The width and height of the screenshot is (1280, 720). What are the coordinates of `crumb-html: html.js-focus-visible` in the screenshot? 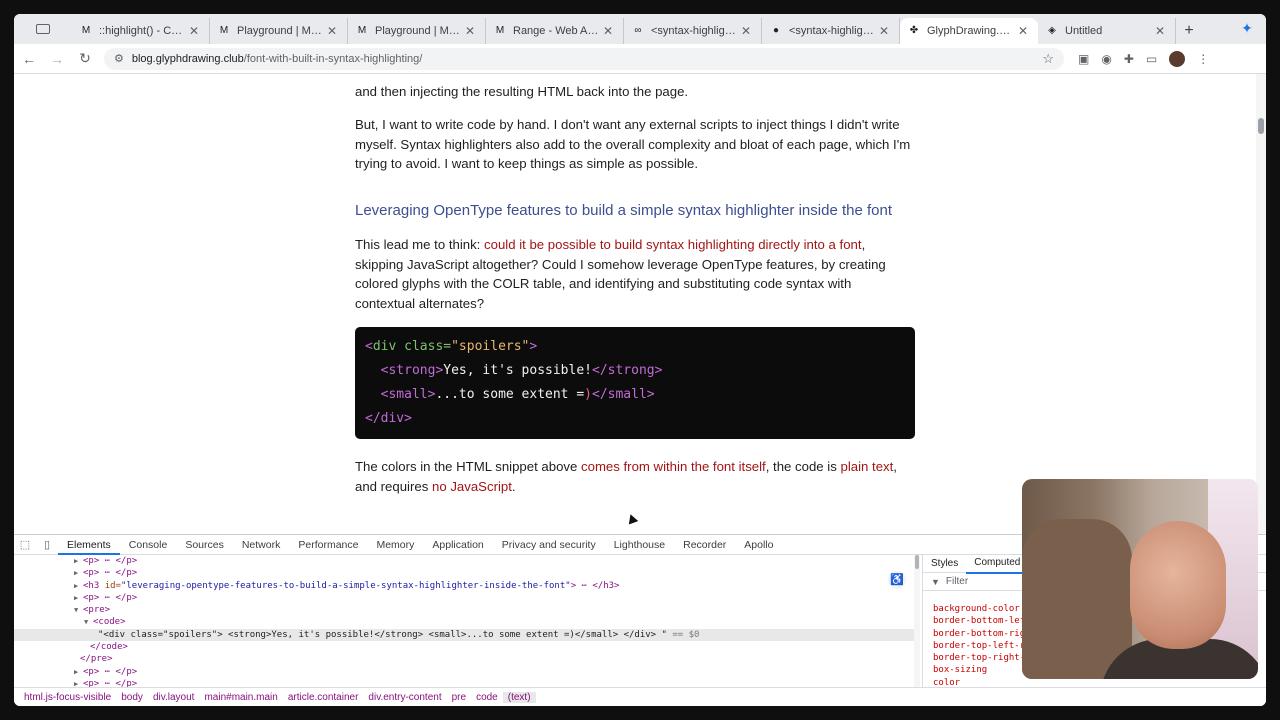 It's located at (67, 697).